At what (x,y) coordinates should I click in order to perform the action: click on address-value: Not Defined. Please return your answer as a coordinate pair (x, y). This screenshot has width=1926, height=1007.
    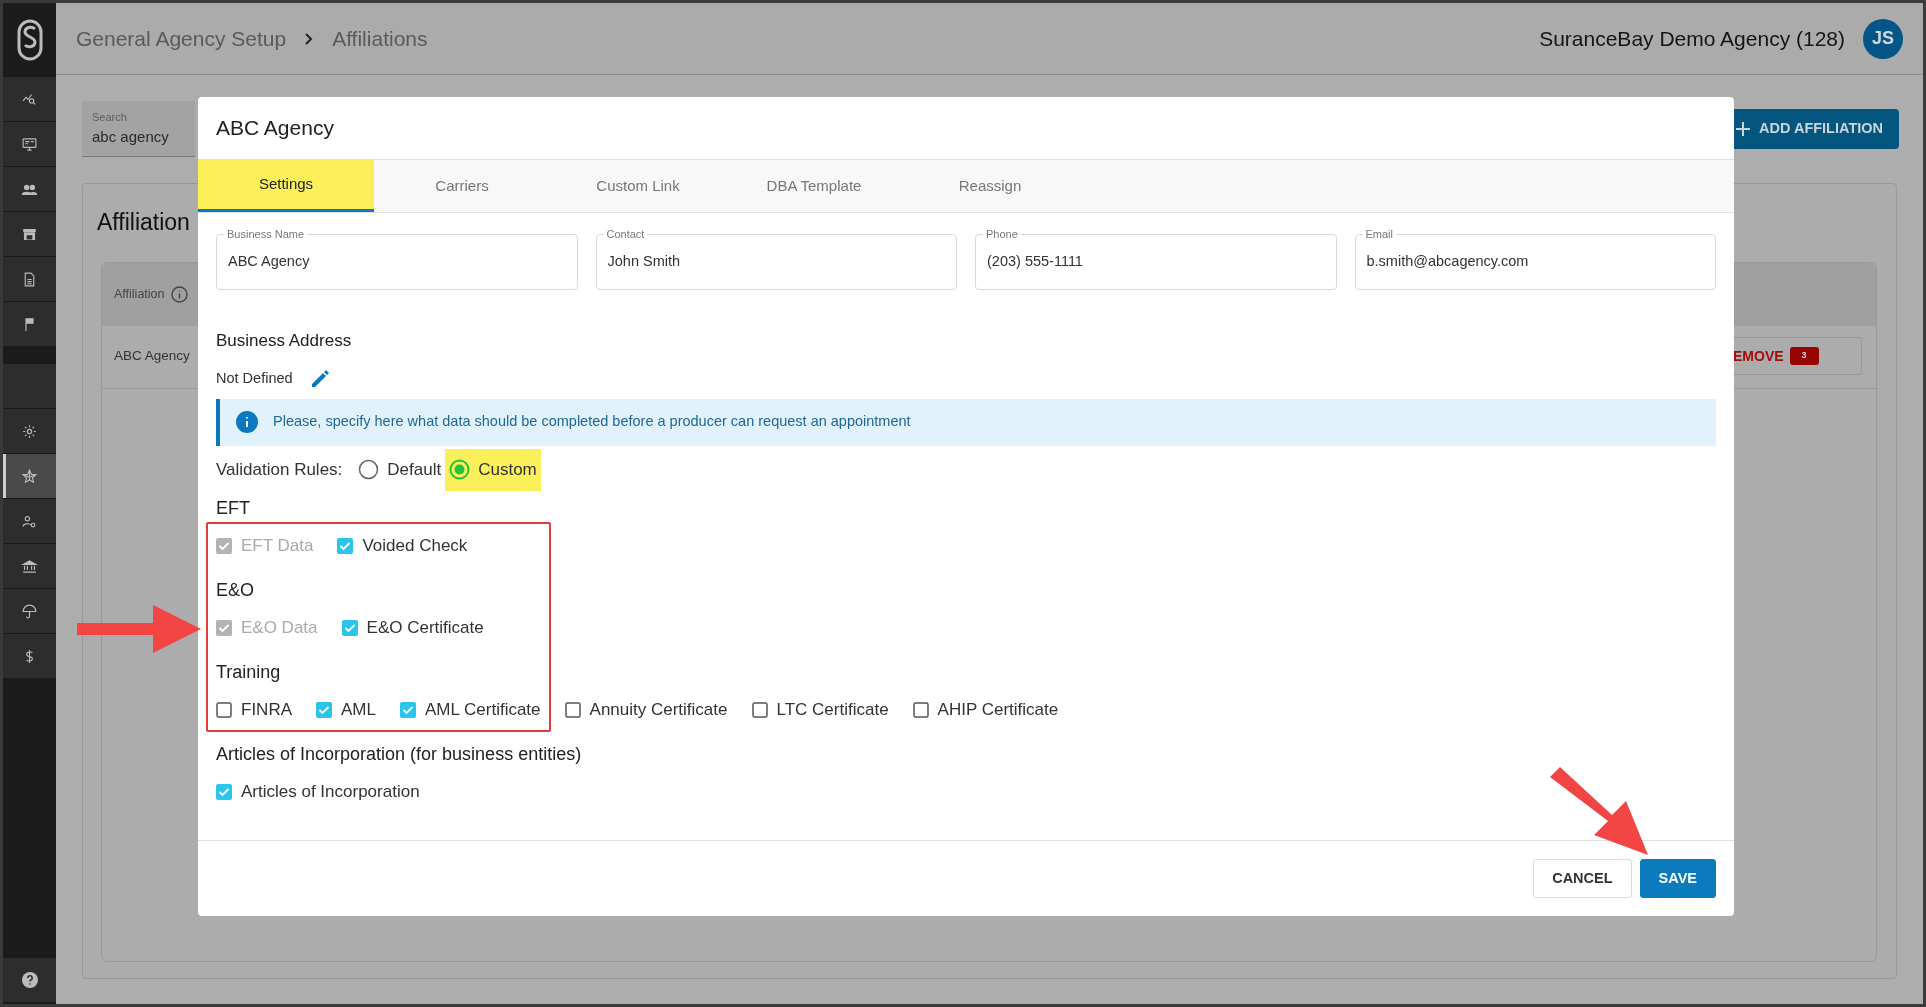
    Looking at the image, I should click on (254, 378).